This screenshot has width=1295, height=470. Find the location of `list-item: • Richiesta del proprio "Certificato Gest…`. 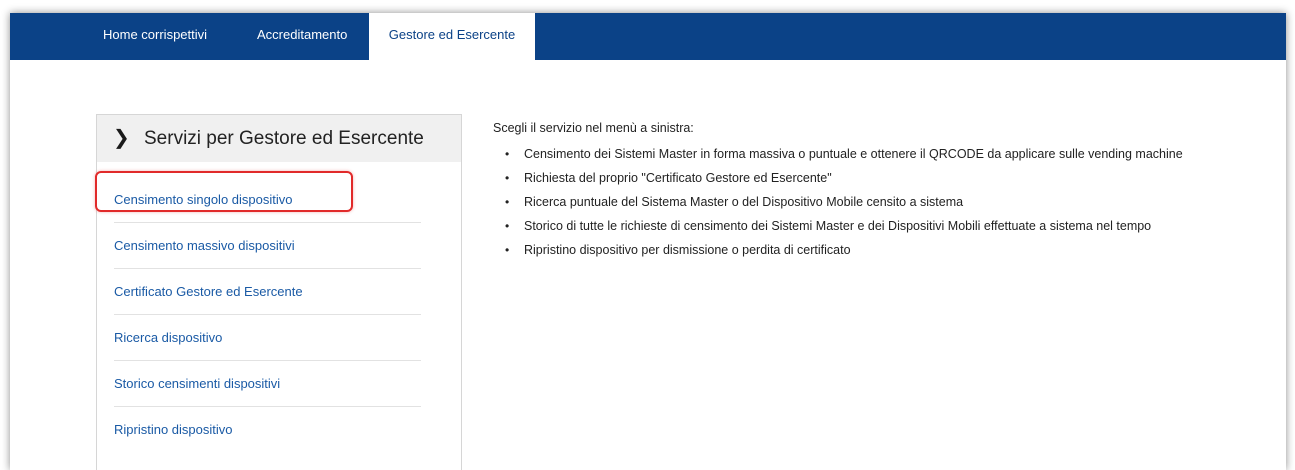

list-item: • Richiesta del proprio "Certificato Gest… is located at coordinates (888, 181).